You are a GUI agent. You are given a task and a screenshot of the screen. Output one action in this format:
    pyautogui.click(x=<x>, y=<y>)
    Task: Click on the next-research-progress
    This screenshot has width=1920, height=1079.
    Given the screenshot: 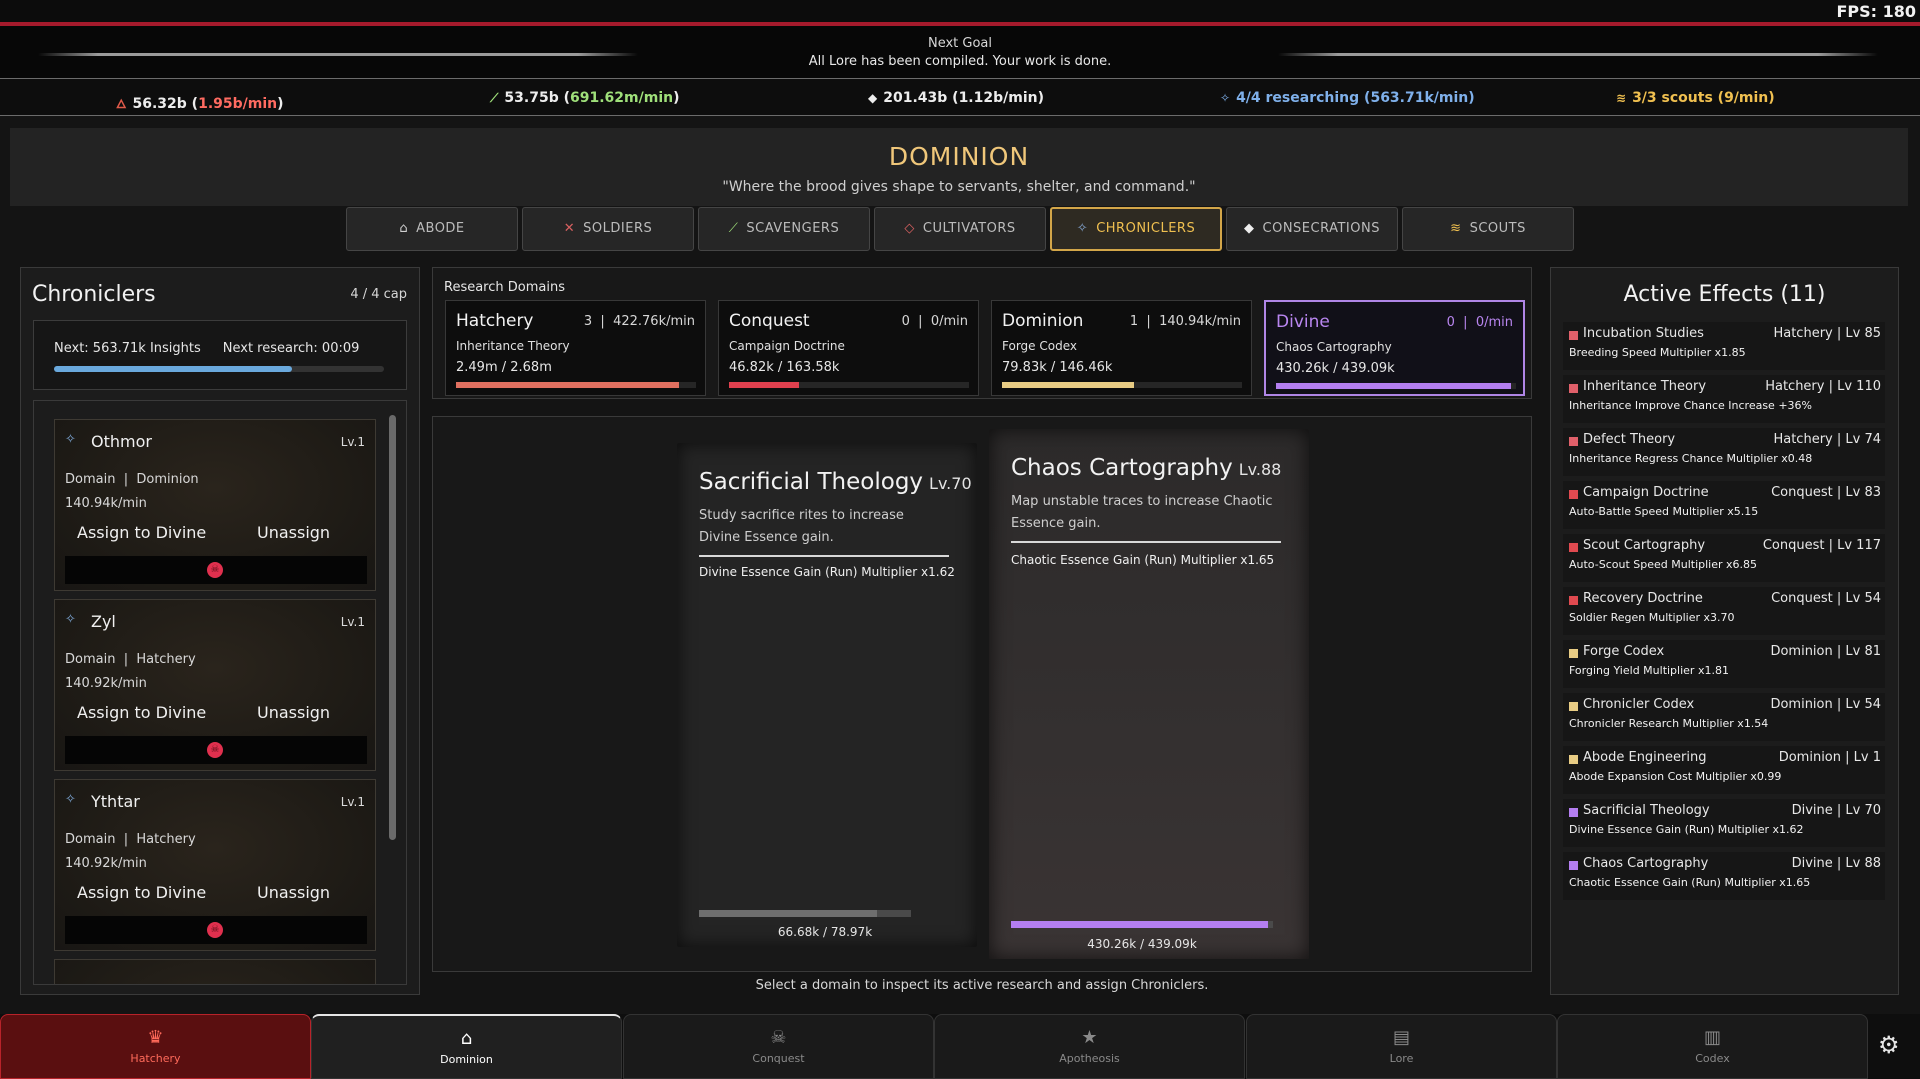 What is the action you would take?
    pyautogui.click(x=219, y=369)
    